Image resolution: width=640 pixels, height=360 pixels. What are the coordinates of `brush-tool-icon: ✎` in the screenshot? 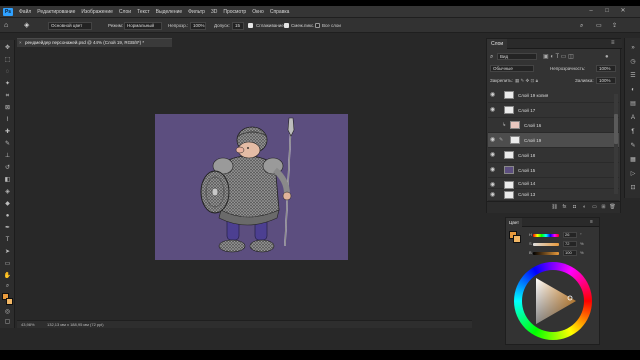 It's located at (7, 144).